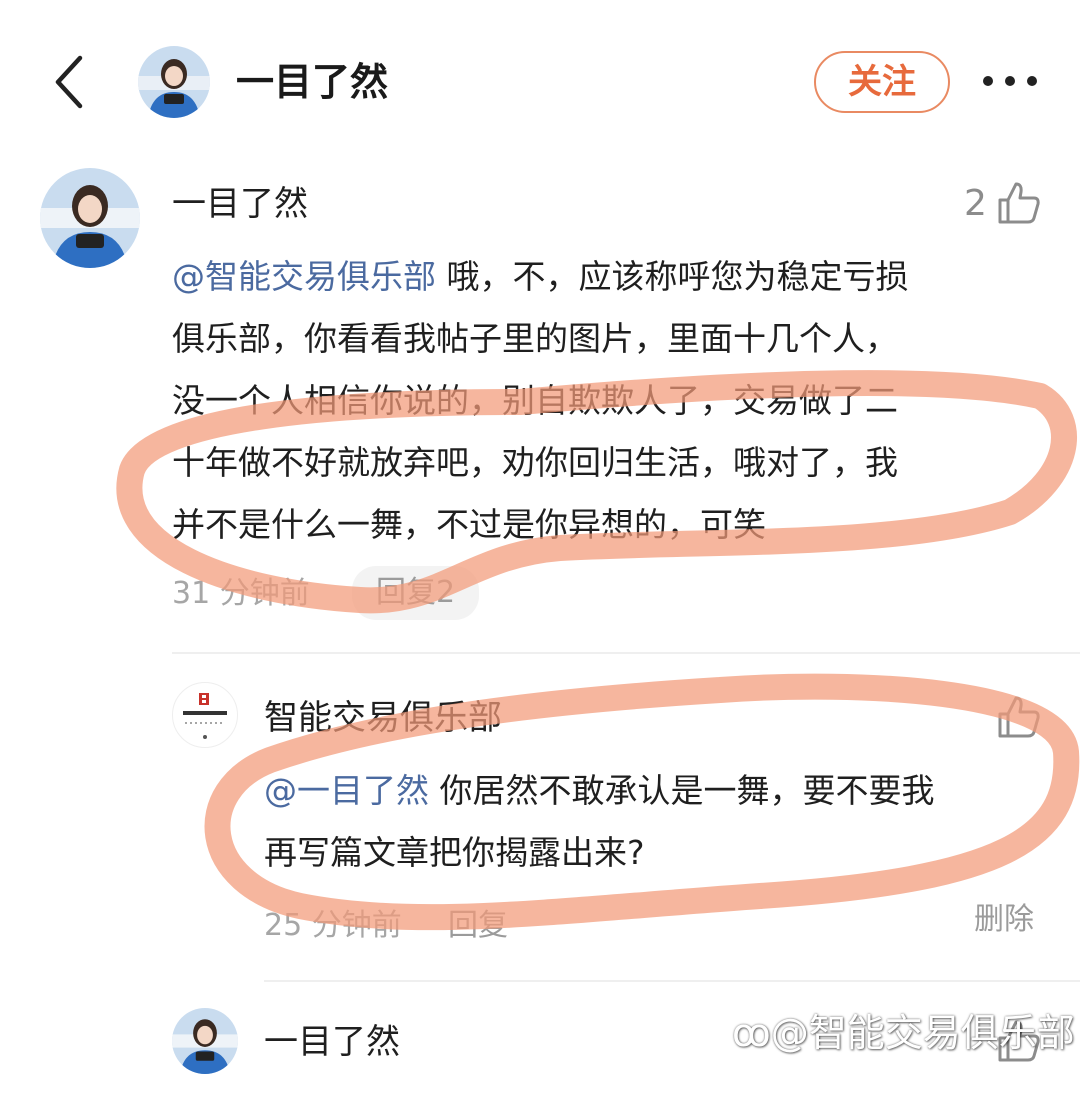 This screenshot has height=1094, width=1080. Describe the element at coordinates (416, 593) in the screenshot. I see `reply-button: 回复2` at that location.